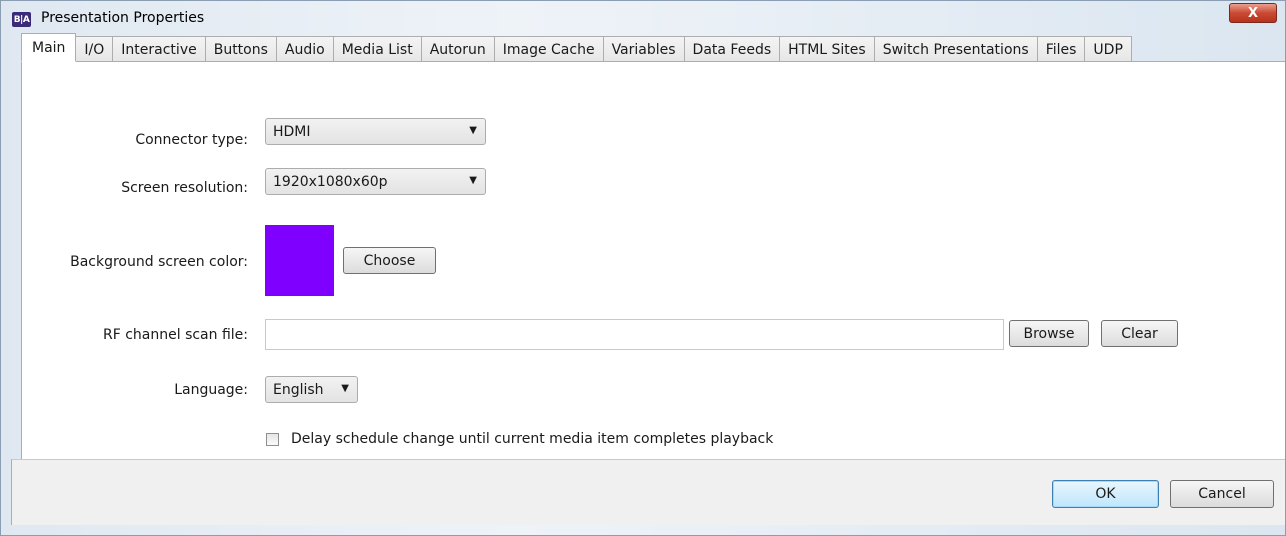 The height and width of the screenshot is (536, 1286). Describe the element at coordinates (292, 131) in the screenshot. I see `connector-type-value: HDMI` at that location.